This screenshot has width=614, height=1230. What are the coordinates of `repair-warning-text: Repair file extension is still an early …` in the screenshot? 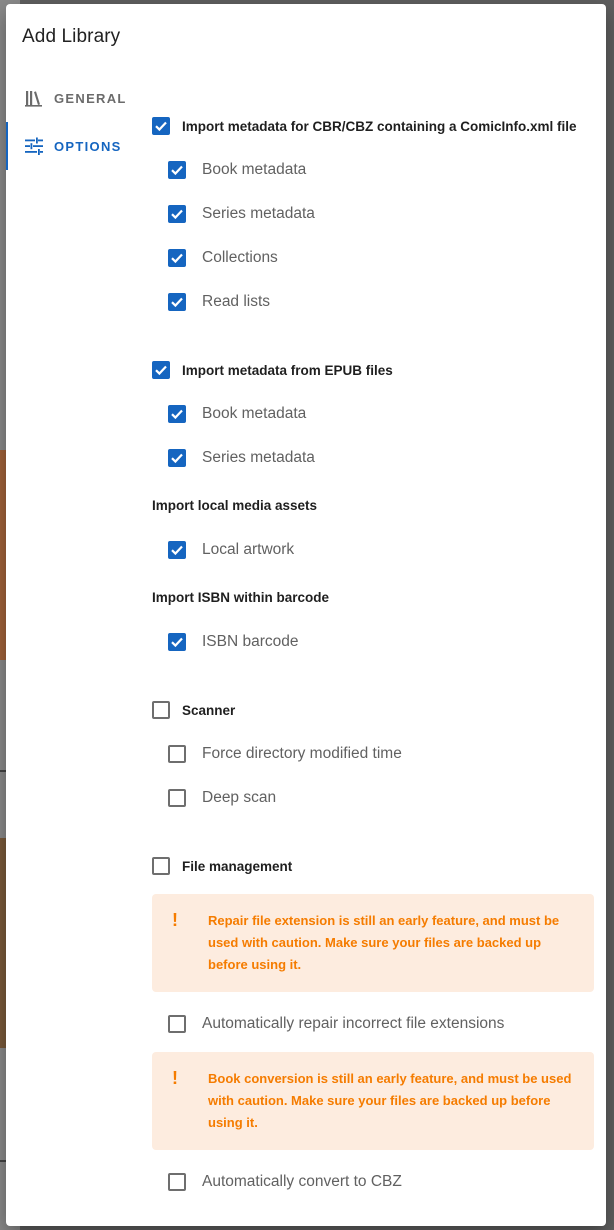 It's located at (384, 942).